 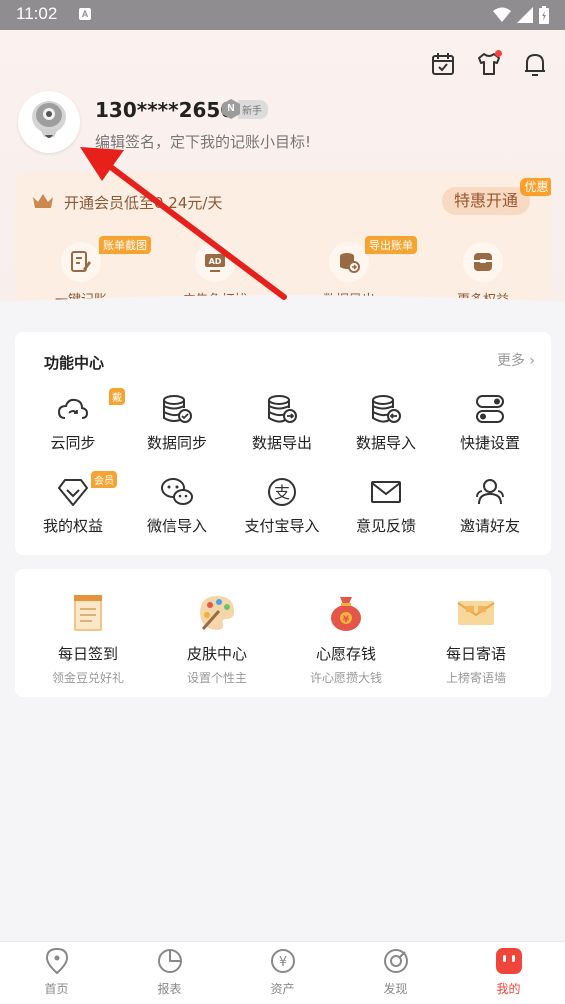 What do you see at coordinates (216, 654) in the screenshot?
I see `daily-title: 皮肤中心` at bounding box center [216, 654].